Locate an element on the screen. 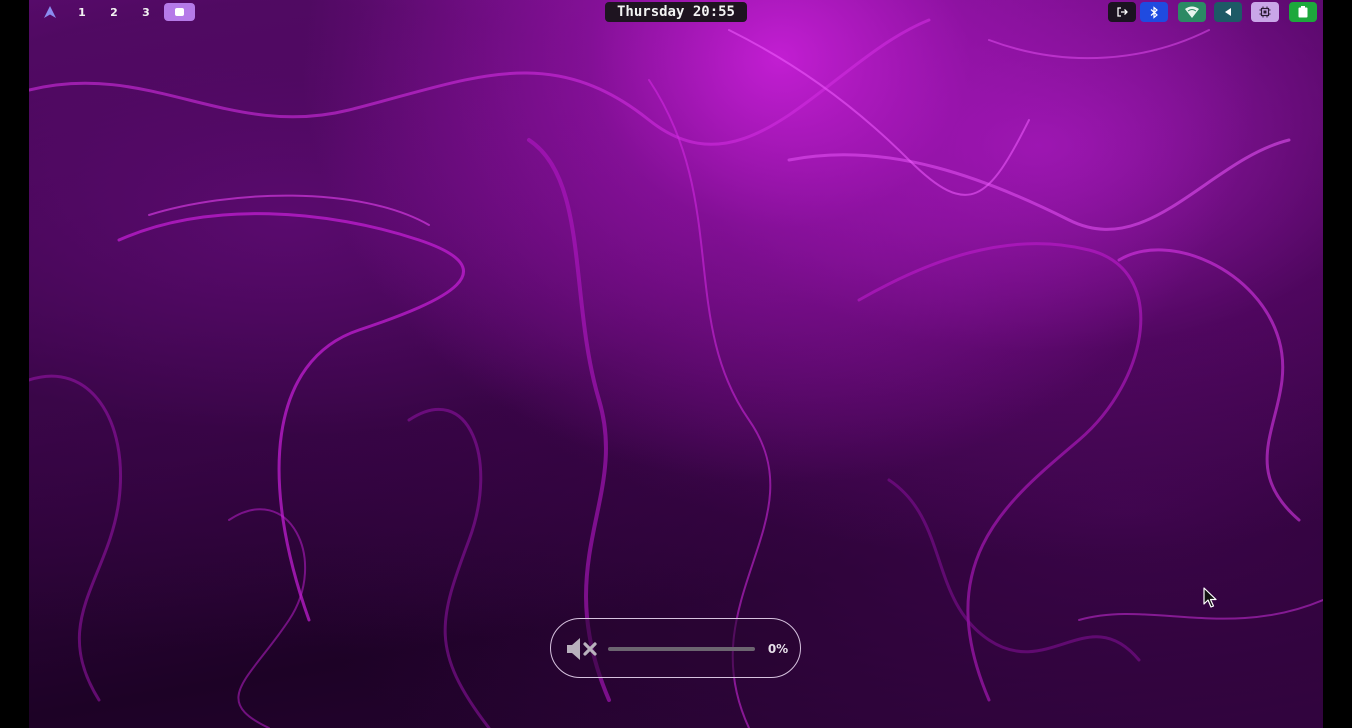 Image resolution: width=1352 pixels, height=728 pixels. workspace-2-button: 2 is located at coordinates (114, 12).